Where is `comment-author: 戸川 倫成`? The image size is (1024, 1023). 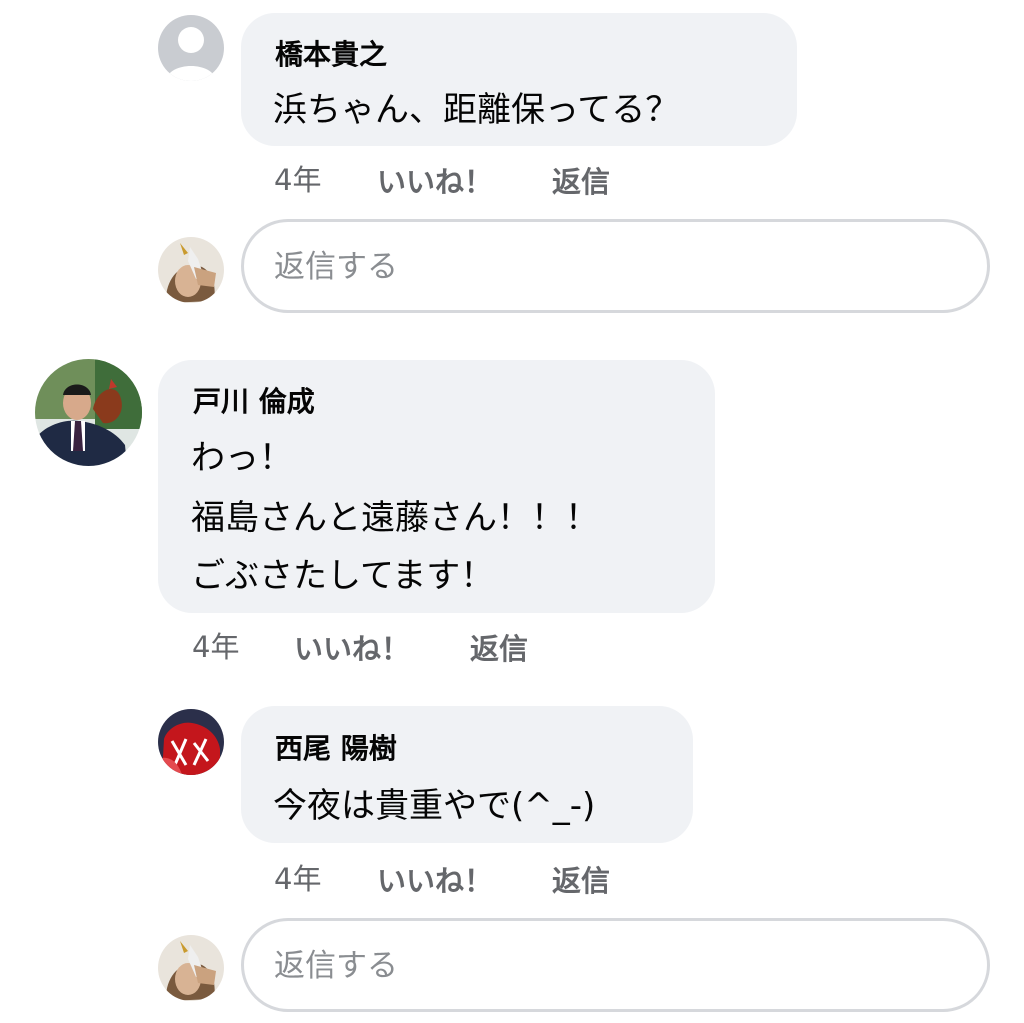 comment-author: 戸川 倫成 is located at coordinates (254, 402).